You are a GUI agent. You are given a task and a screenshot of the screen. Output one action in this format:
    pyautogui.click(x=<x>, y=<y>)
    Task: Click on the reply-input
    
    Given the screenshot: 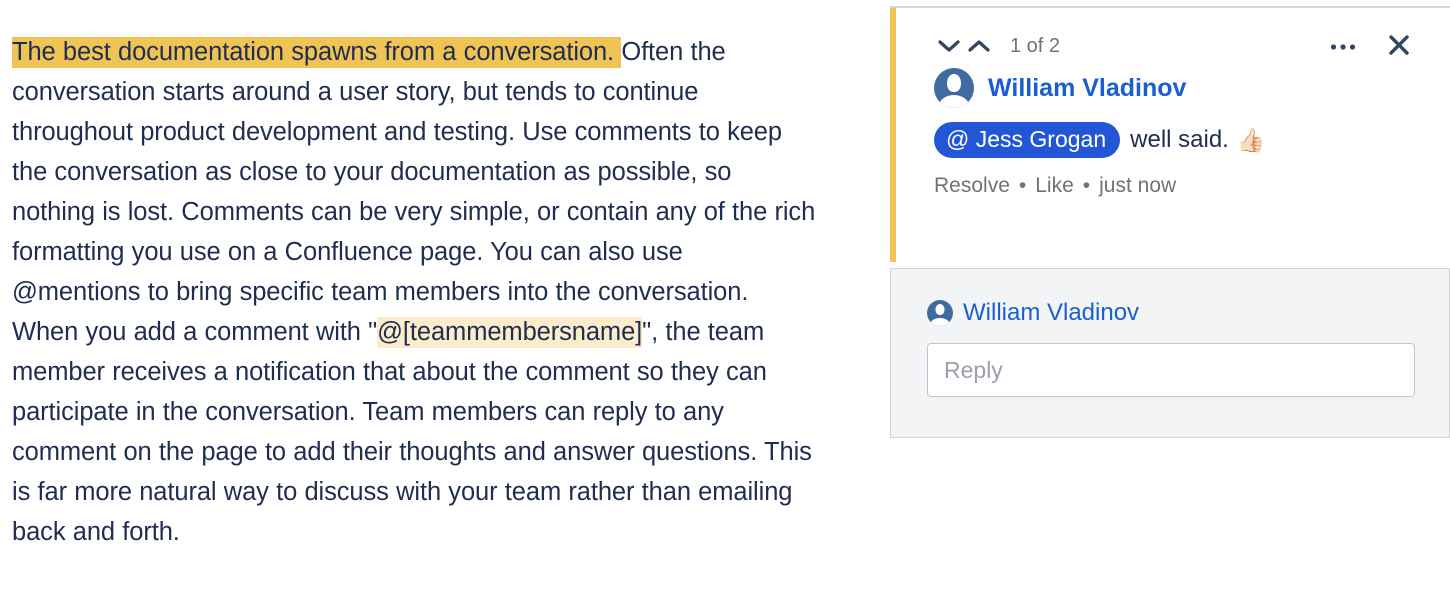 What is the action you would take?
    pyautogui.click(x=1171, y=370)
    